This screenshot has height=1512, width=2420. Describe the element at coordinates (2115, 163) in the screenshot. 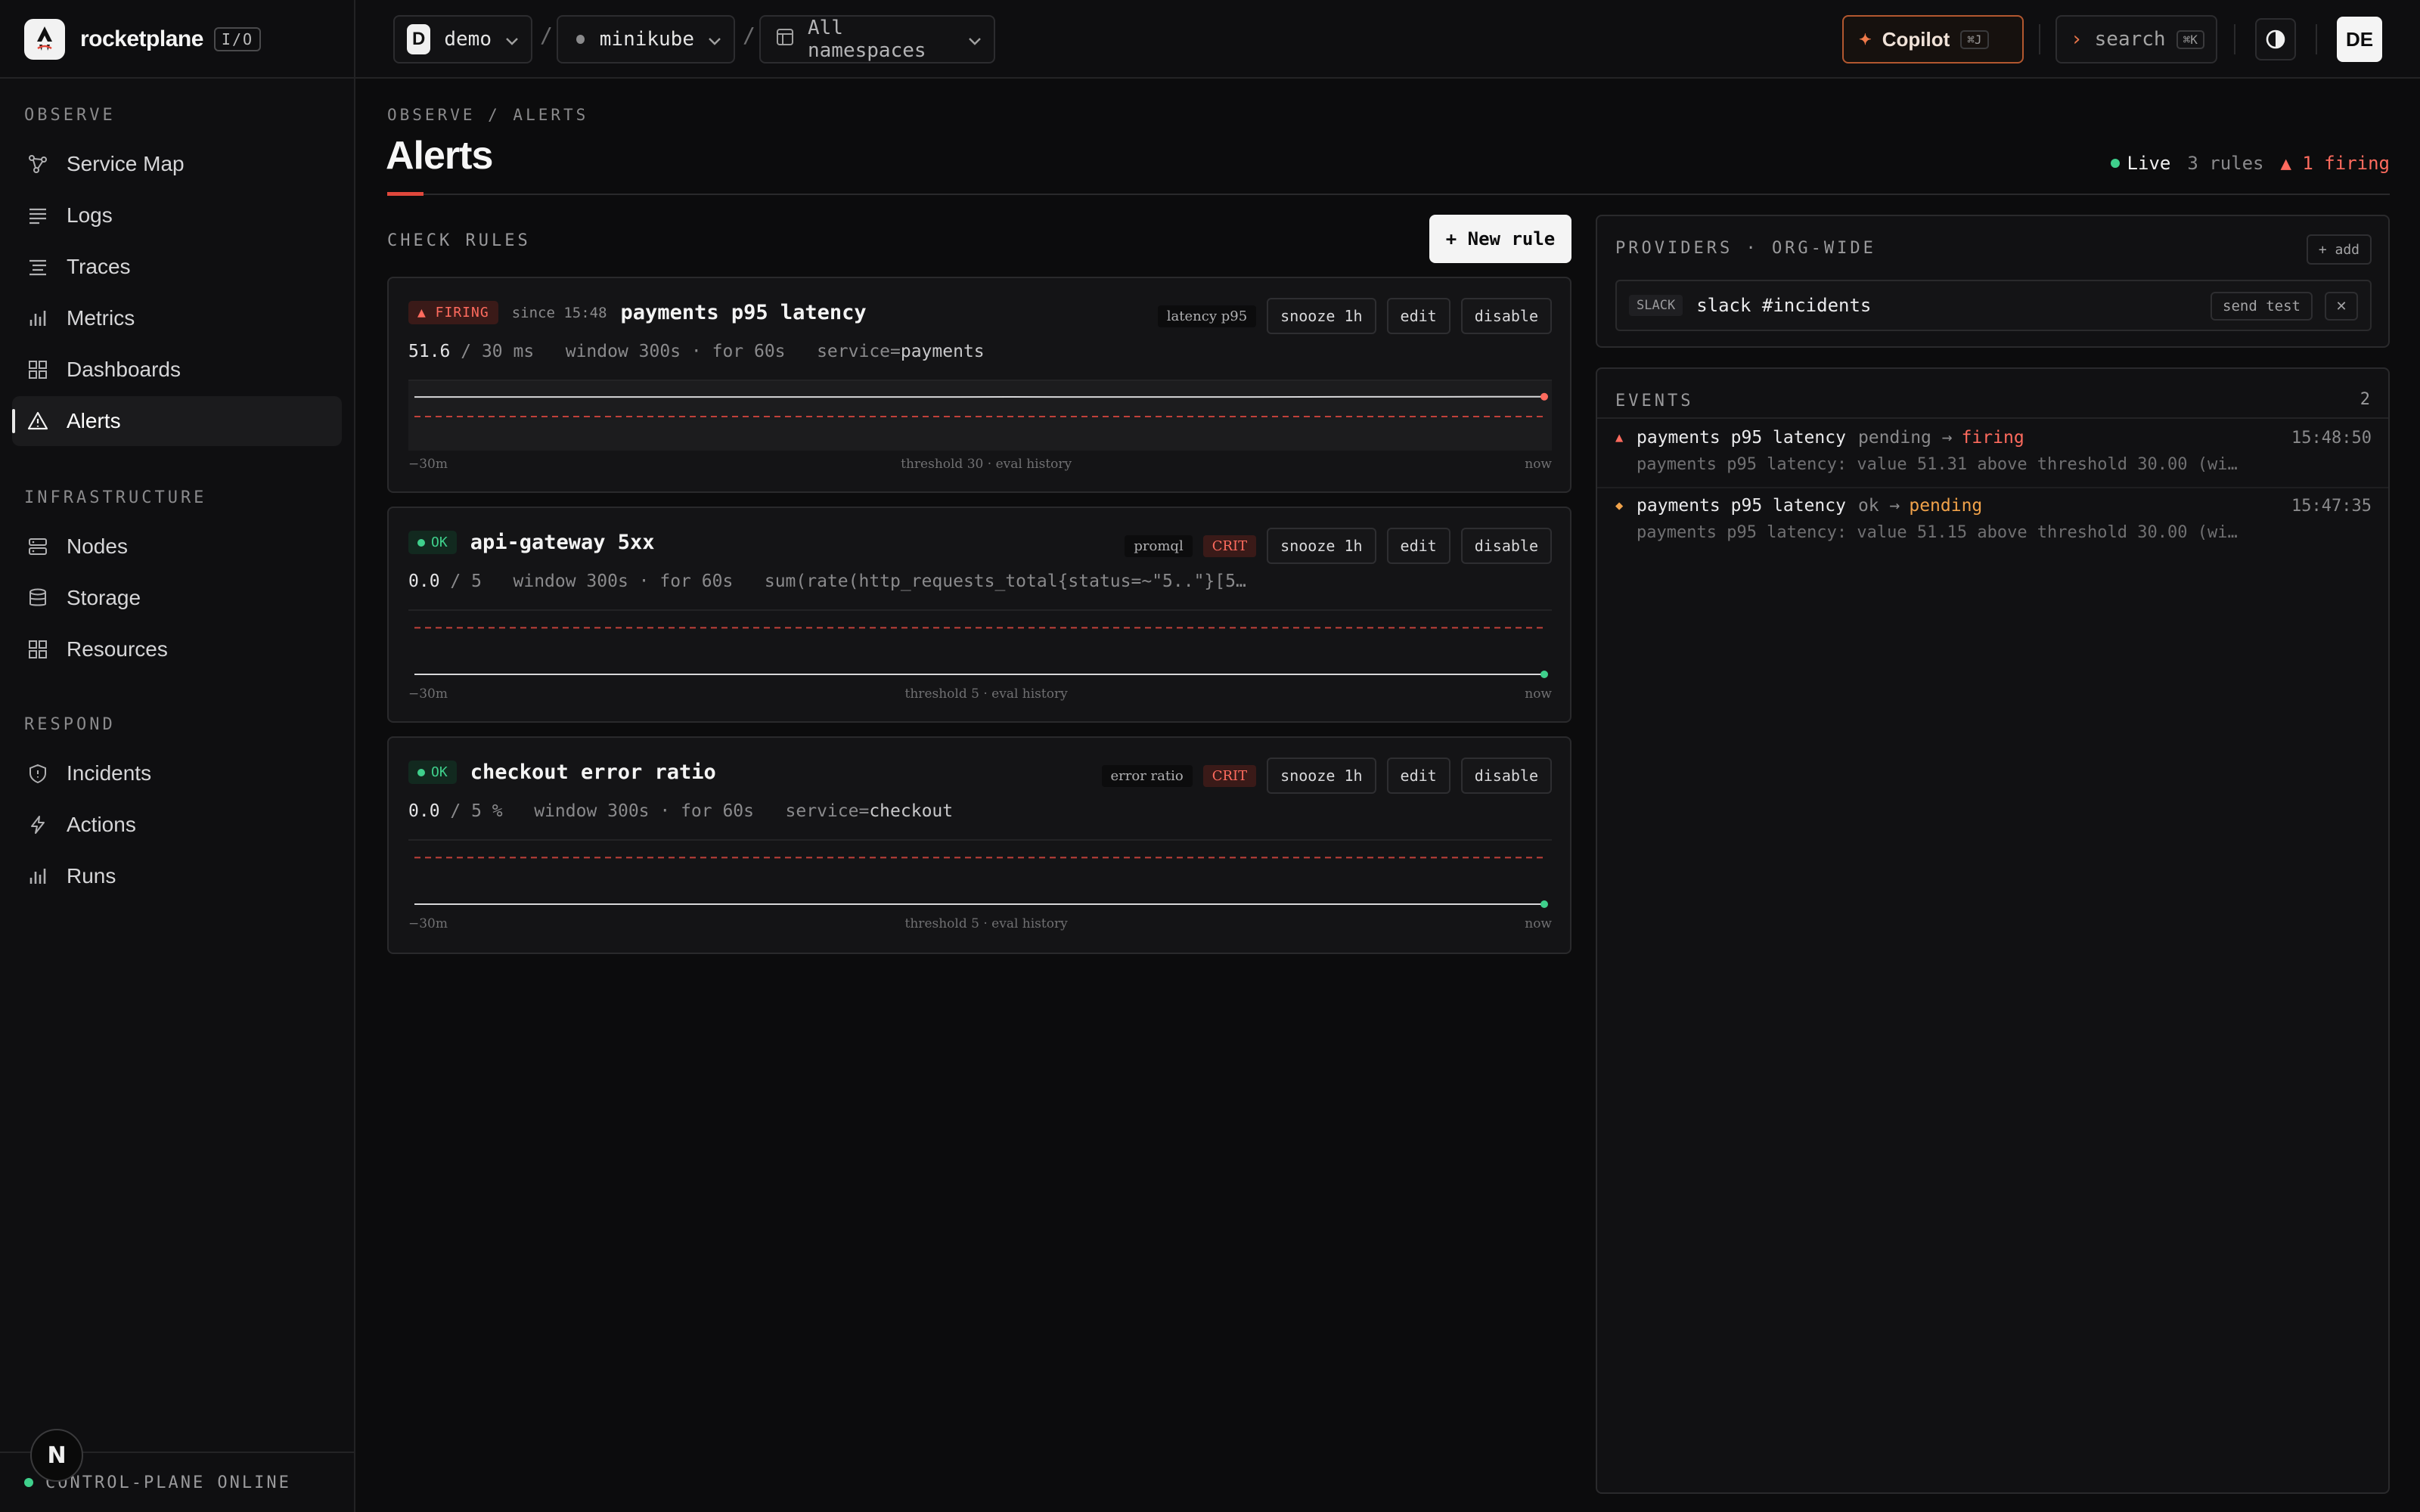

I see `live-dot-icon` at that location.